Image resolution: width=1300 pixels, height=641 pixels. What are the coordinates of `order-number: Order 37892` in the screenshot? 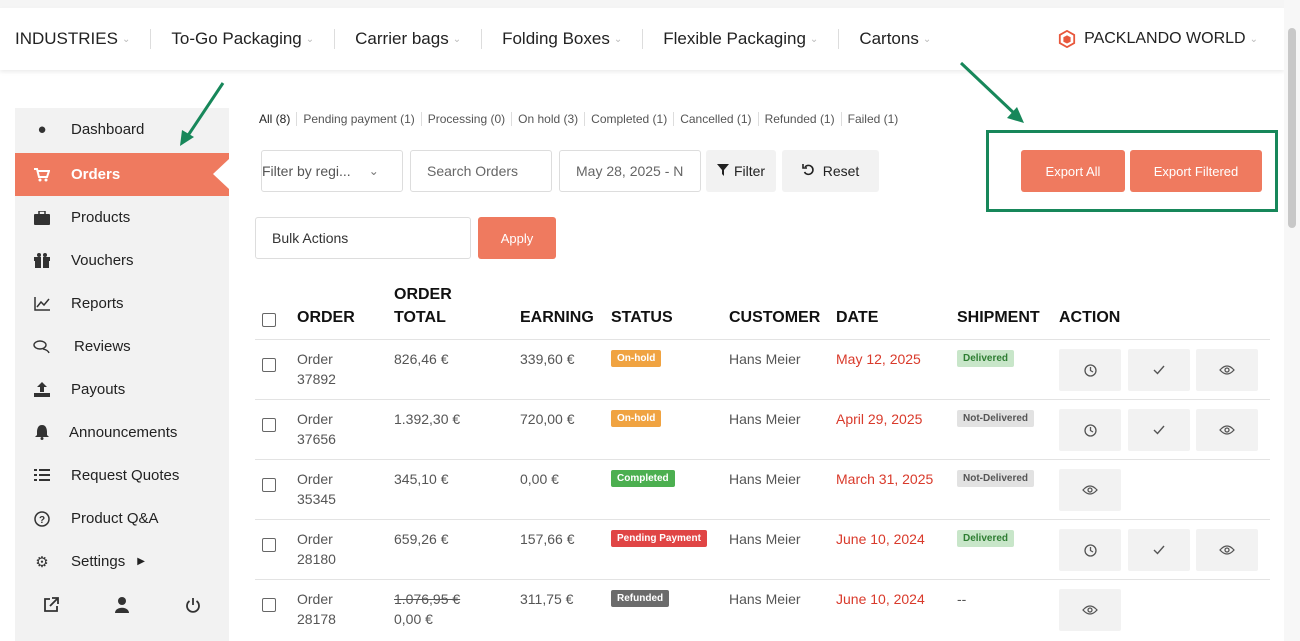 It's located at (316, 369).